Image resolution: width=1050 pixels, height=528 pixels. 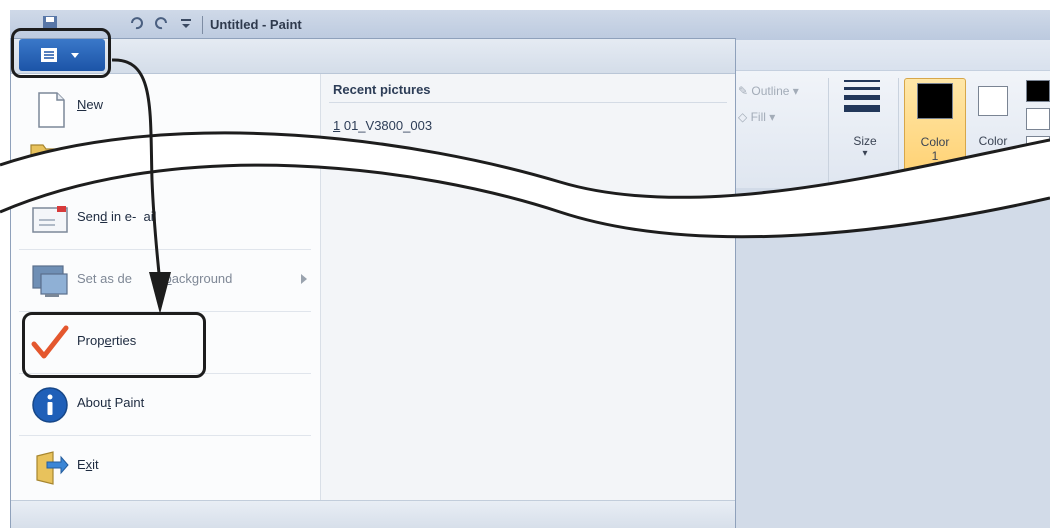 What do you see at coordinates (51, 110) in the screenshot?
I see `new-document-icon` at bounding box center [51, 110].